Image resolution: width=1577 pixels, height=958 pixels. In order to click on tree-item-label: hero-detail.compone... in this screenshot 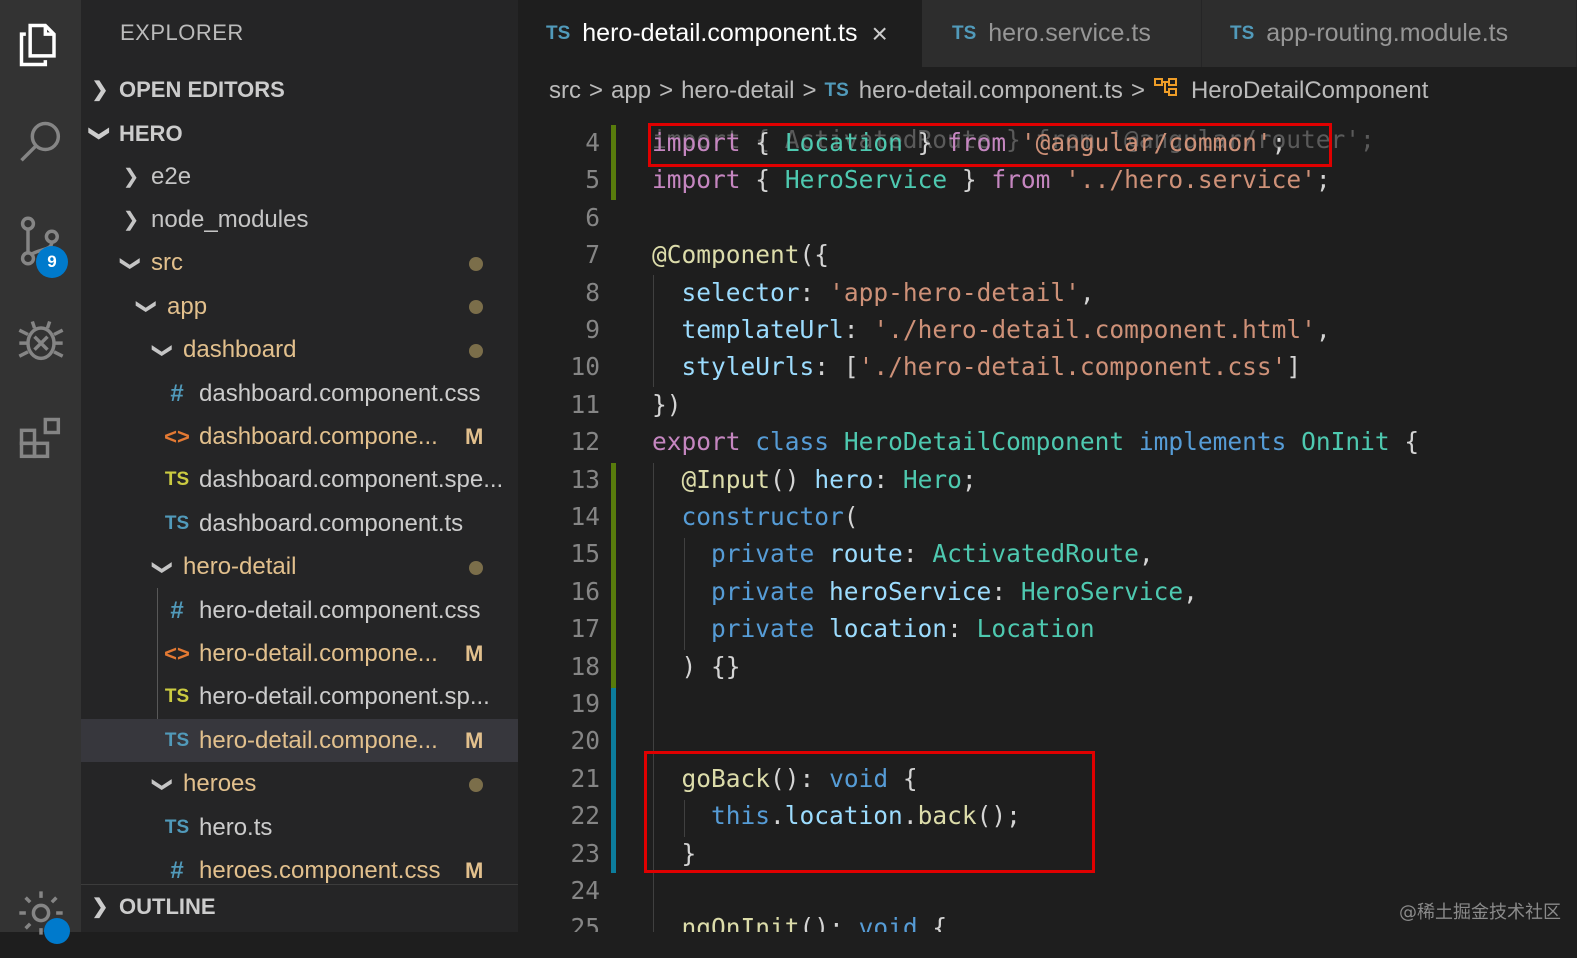, I will do `click(318, 653)`.